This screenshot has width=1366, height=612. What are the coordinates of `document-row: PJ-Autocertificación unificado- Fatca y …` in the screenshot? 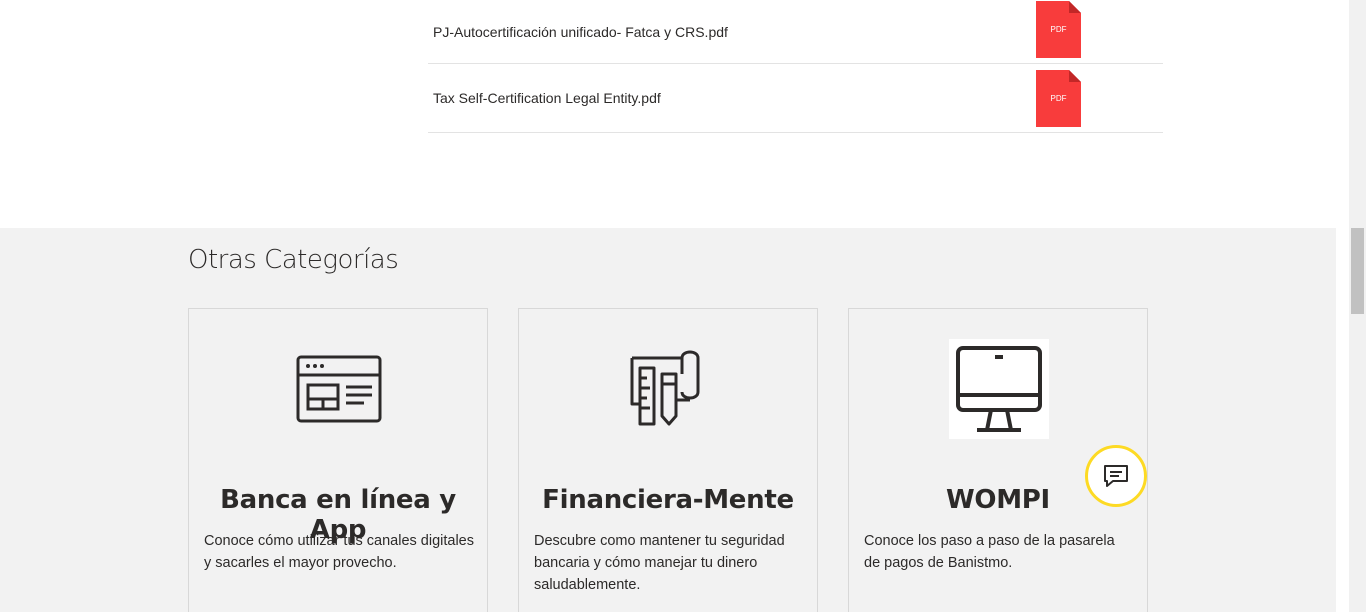 It's located at (795, 32).